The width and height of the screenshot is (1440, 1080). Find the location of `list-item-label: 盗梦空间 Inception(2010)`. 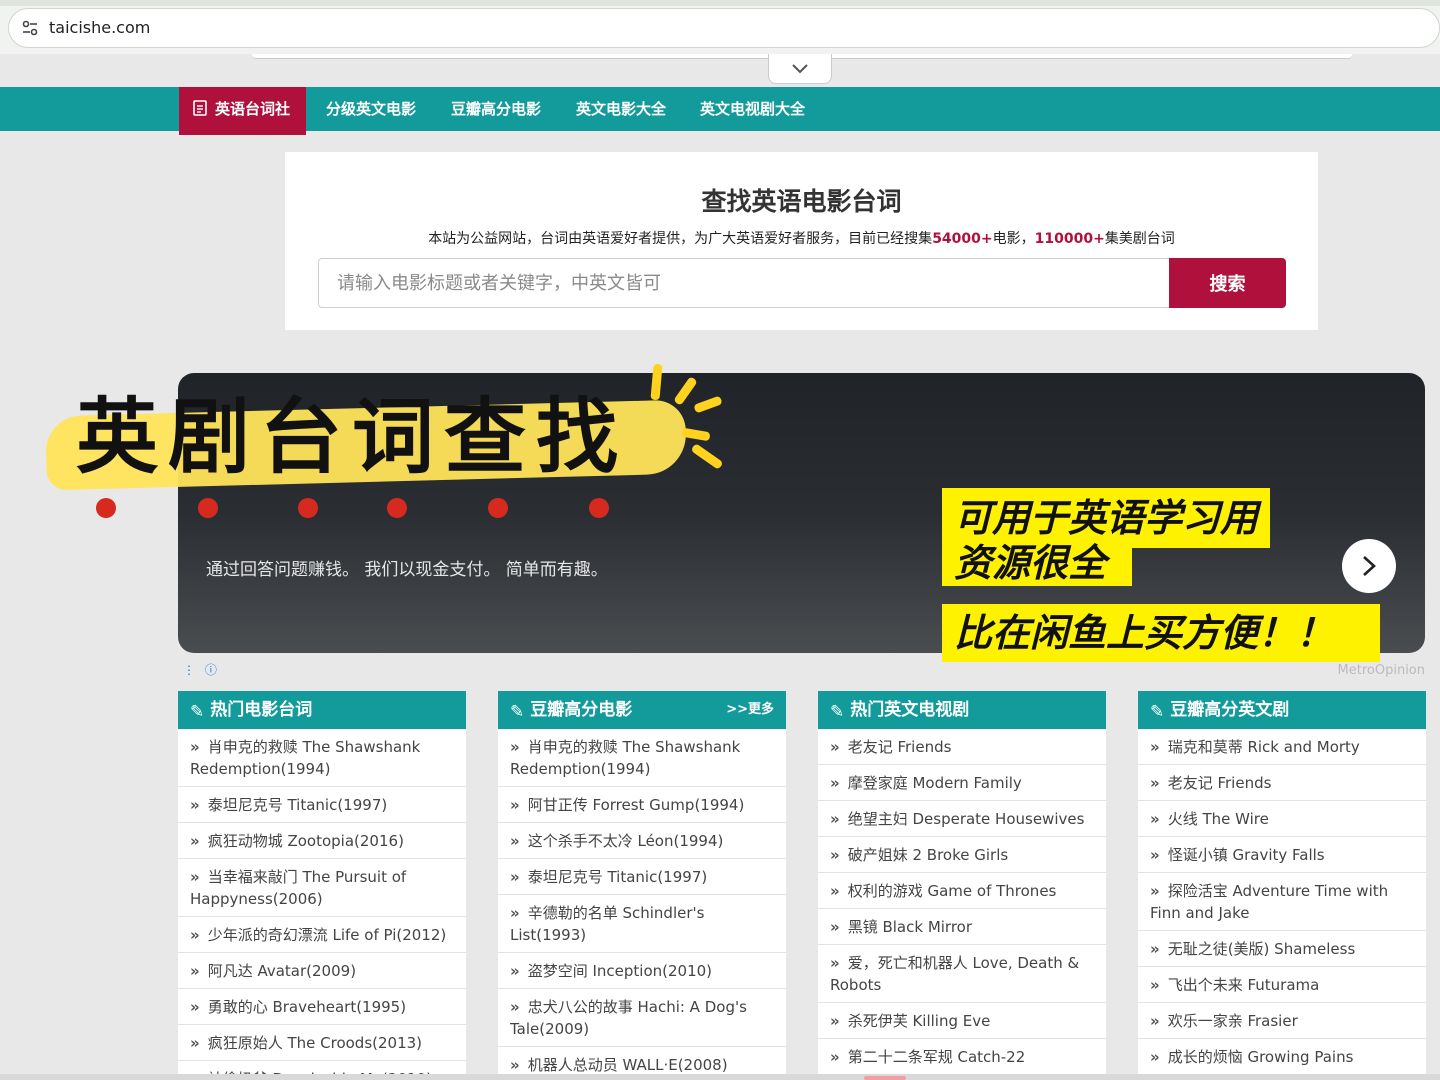

list-item-label: 盗梦空间 Inception(2010) is located at coordinates (620, 971).